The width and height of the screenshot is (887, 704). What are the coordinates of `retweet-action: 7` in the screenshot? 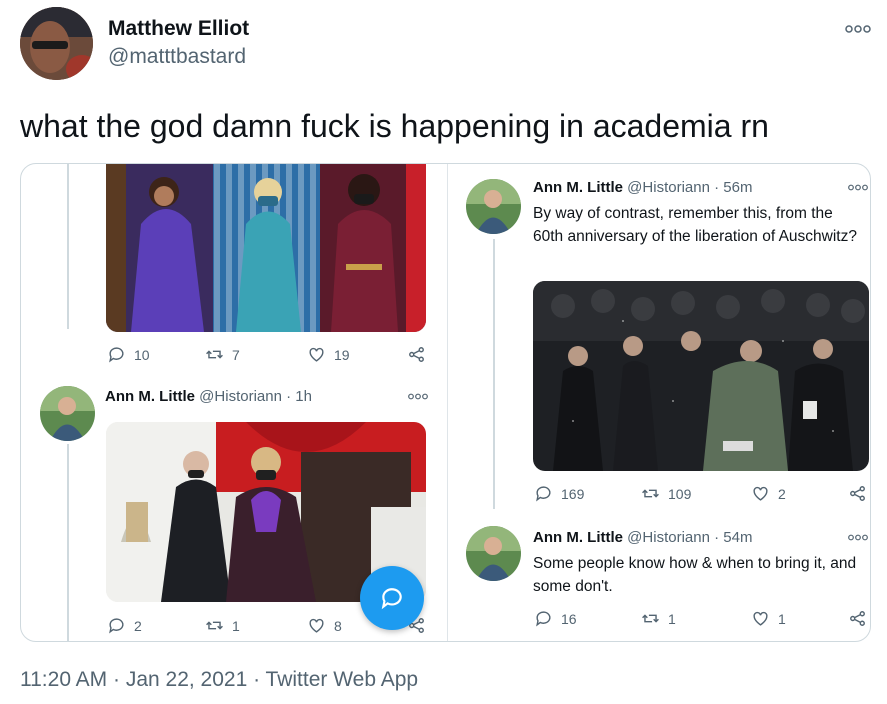 It's located at (222, 354).